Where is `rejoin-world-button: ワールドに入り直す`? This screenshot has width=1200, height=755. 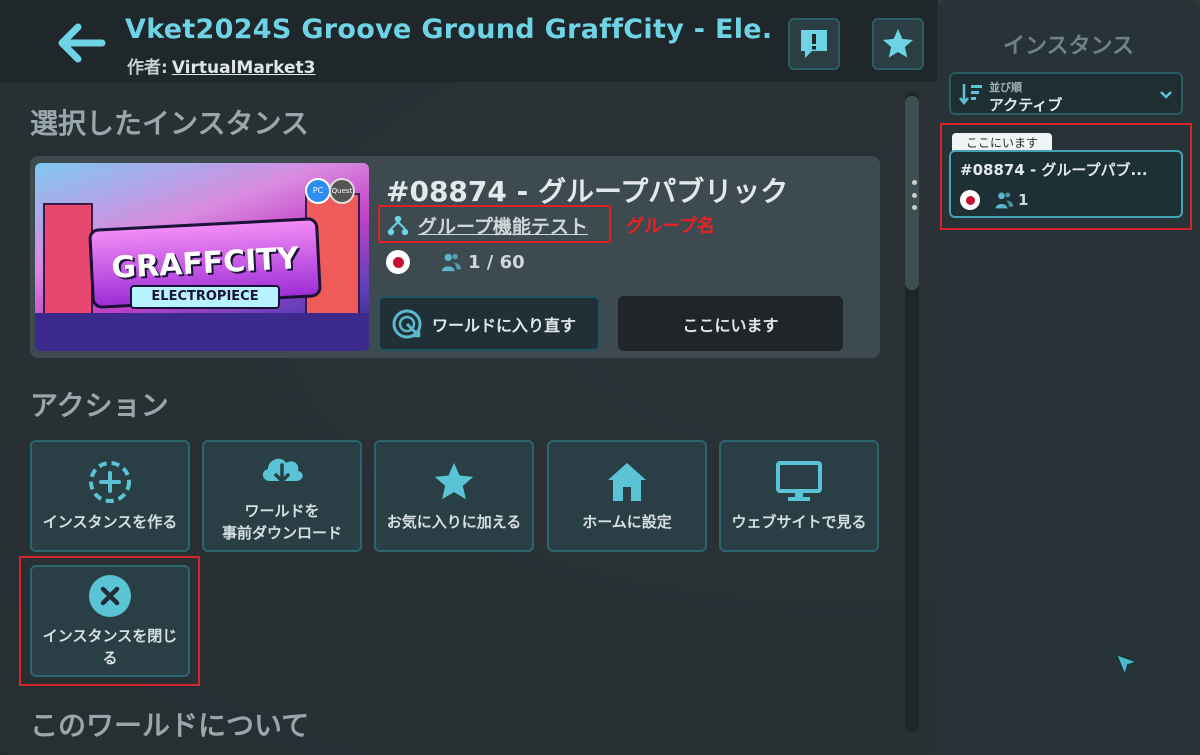
rejoin-world-button: ワールドに入り直す is located at coordinates (489, 323).